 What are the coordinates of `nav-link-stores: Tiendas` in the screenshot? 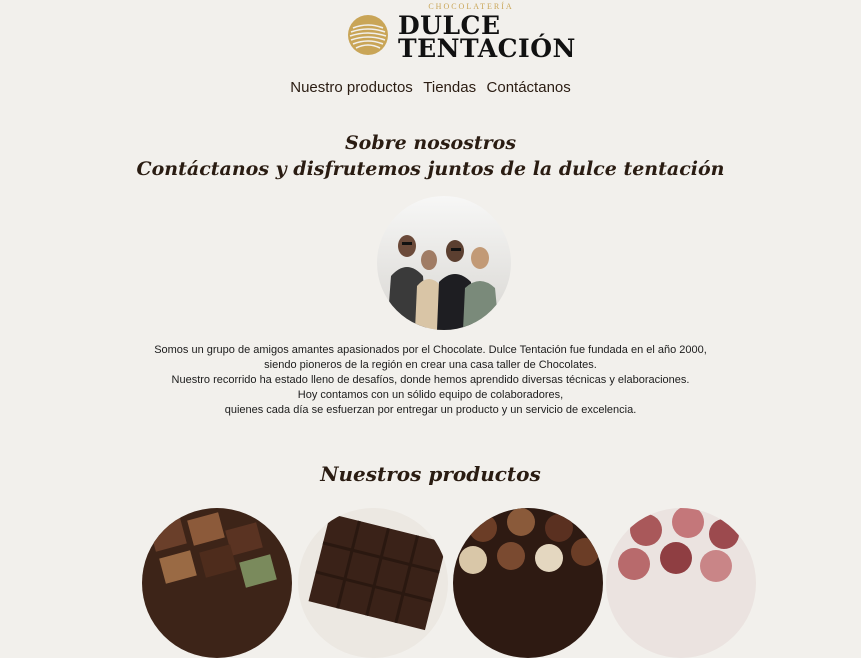 It's located at (449, 87).